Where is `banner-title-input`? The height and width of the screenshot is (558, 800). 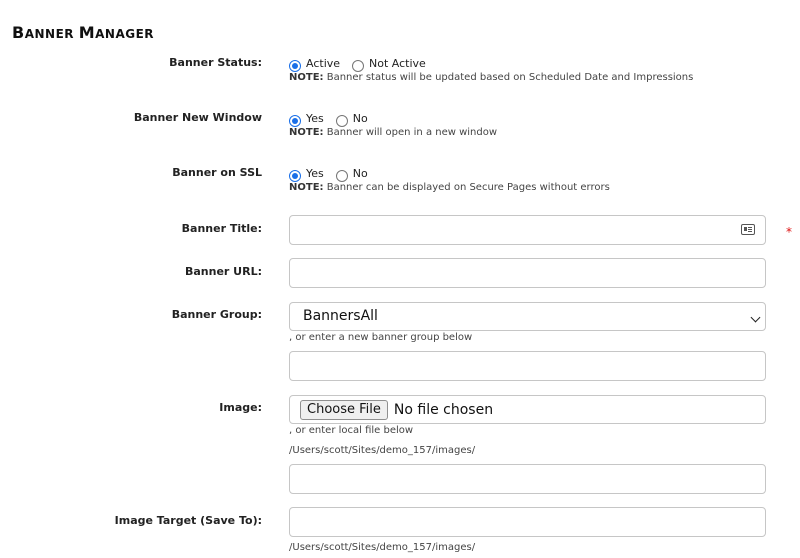
banner-title-input is located at coordinates (527, 230).